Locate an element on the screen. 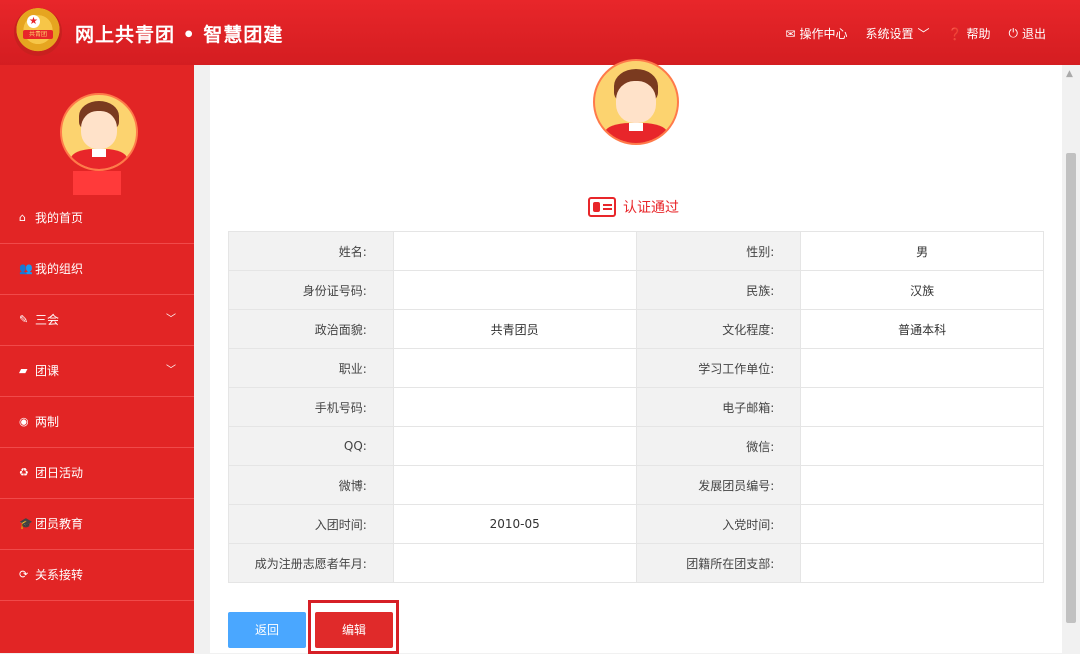 The image size is (1080, 654). cert-status-text: 认证通过 is located at coordinates (651, 208).